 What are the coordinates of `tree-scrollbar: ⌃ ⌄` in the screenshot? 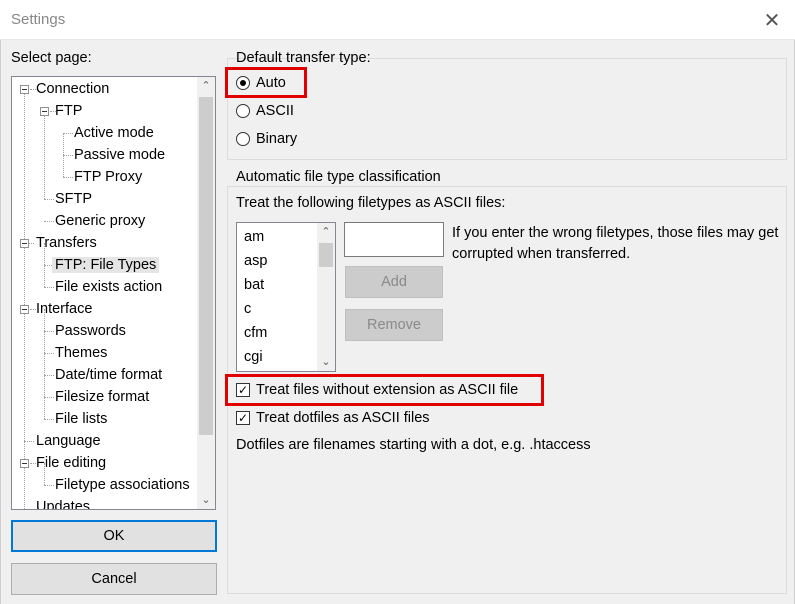 It's located at (206, 293).